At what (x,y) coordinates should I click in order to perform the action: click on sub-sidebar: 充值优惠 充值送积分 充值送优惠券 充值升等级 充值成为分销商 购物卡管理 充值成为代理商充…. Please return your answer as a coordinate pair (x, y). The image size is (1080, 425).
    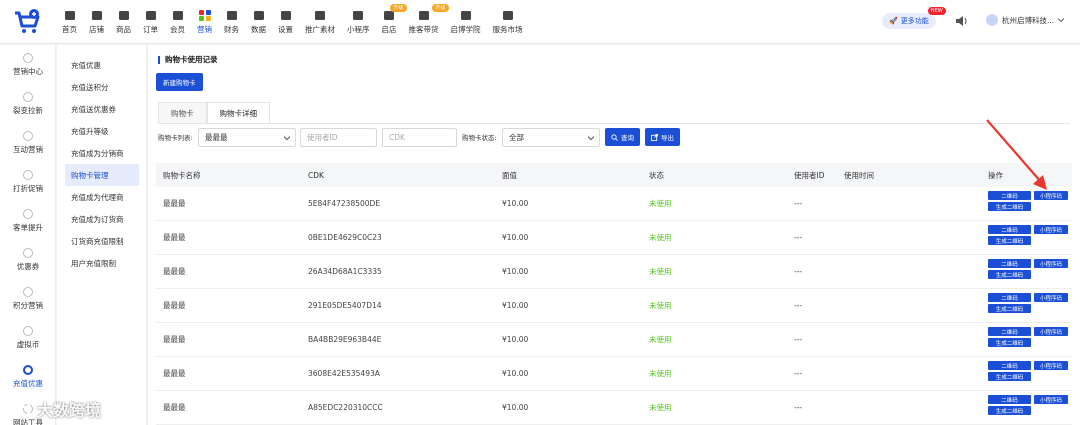
    Looking at the image, I should click on (102, 235).